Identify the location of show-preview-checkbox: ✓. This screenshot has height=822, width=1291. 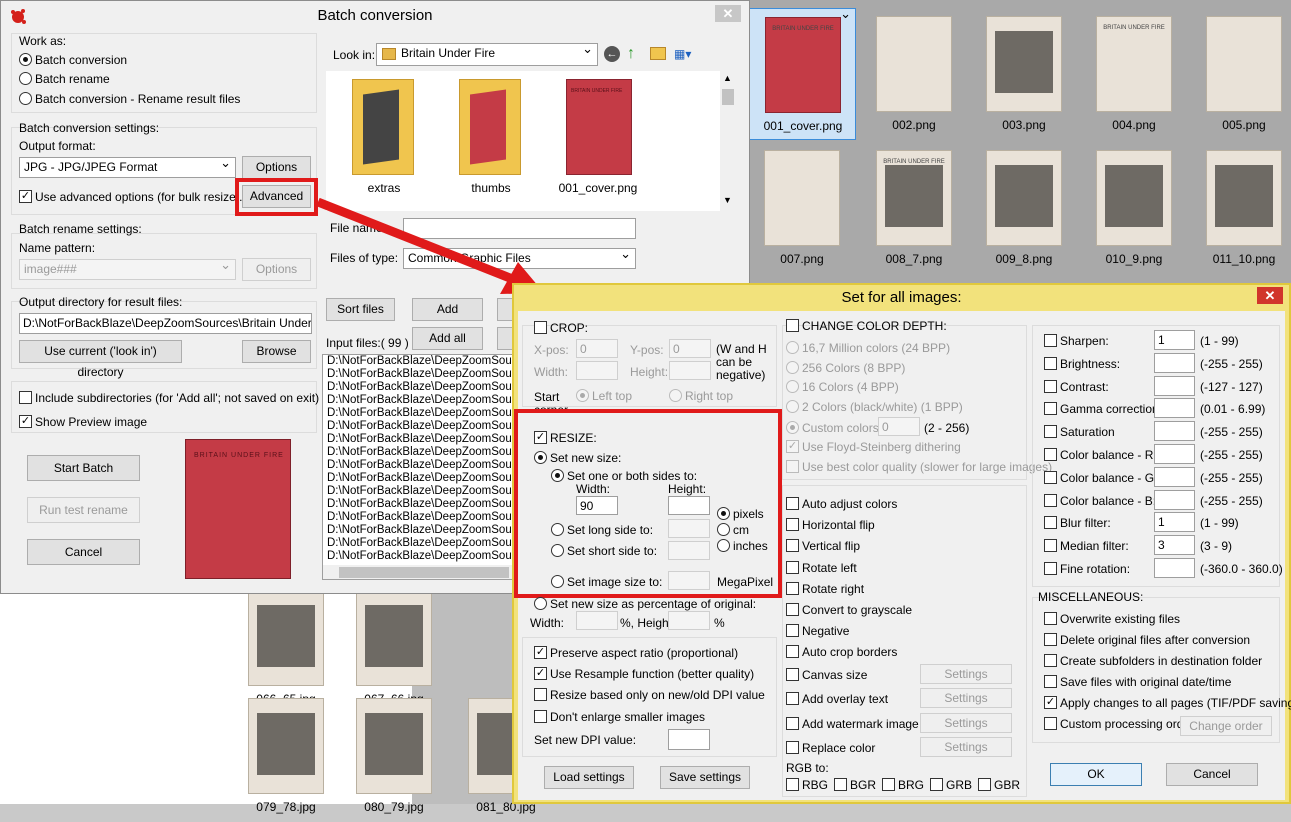
(25, 421).